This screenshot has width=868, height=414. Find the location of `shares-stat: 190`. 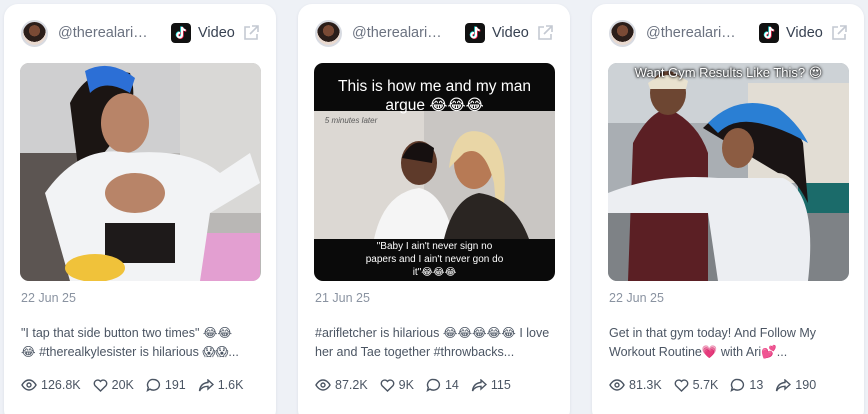

shares-stat: 190 is located at coordinates (795, 385).